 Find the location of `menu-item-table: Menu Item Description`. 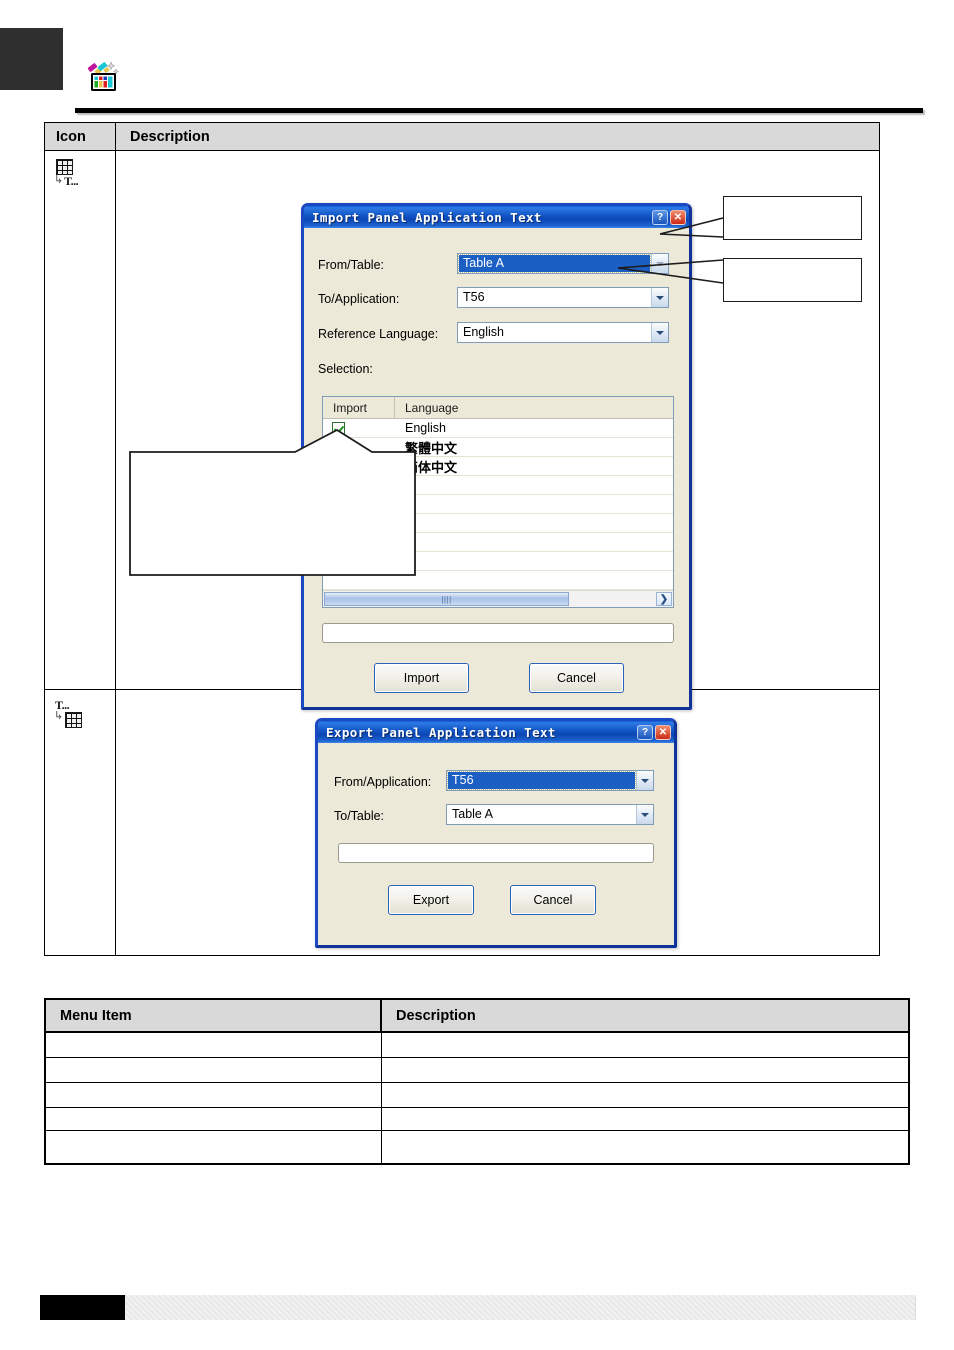

menu-item-table: Menu Item Description is located at coordinates (477, 1081).